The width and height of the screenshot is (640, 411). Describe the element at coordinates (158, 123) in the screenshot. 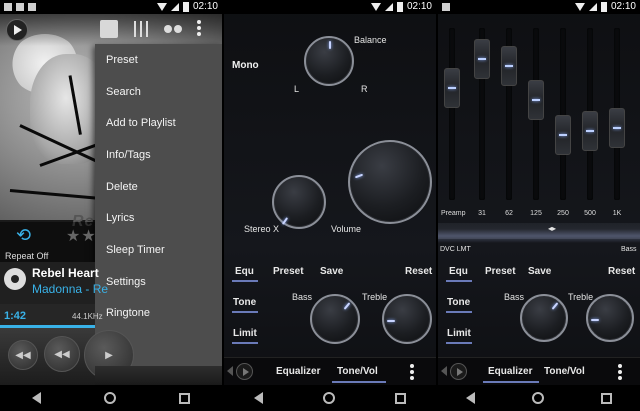

I see `menu-item-add-to-playlist: Add to Playlist` at that location.